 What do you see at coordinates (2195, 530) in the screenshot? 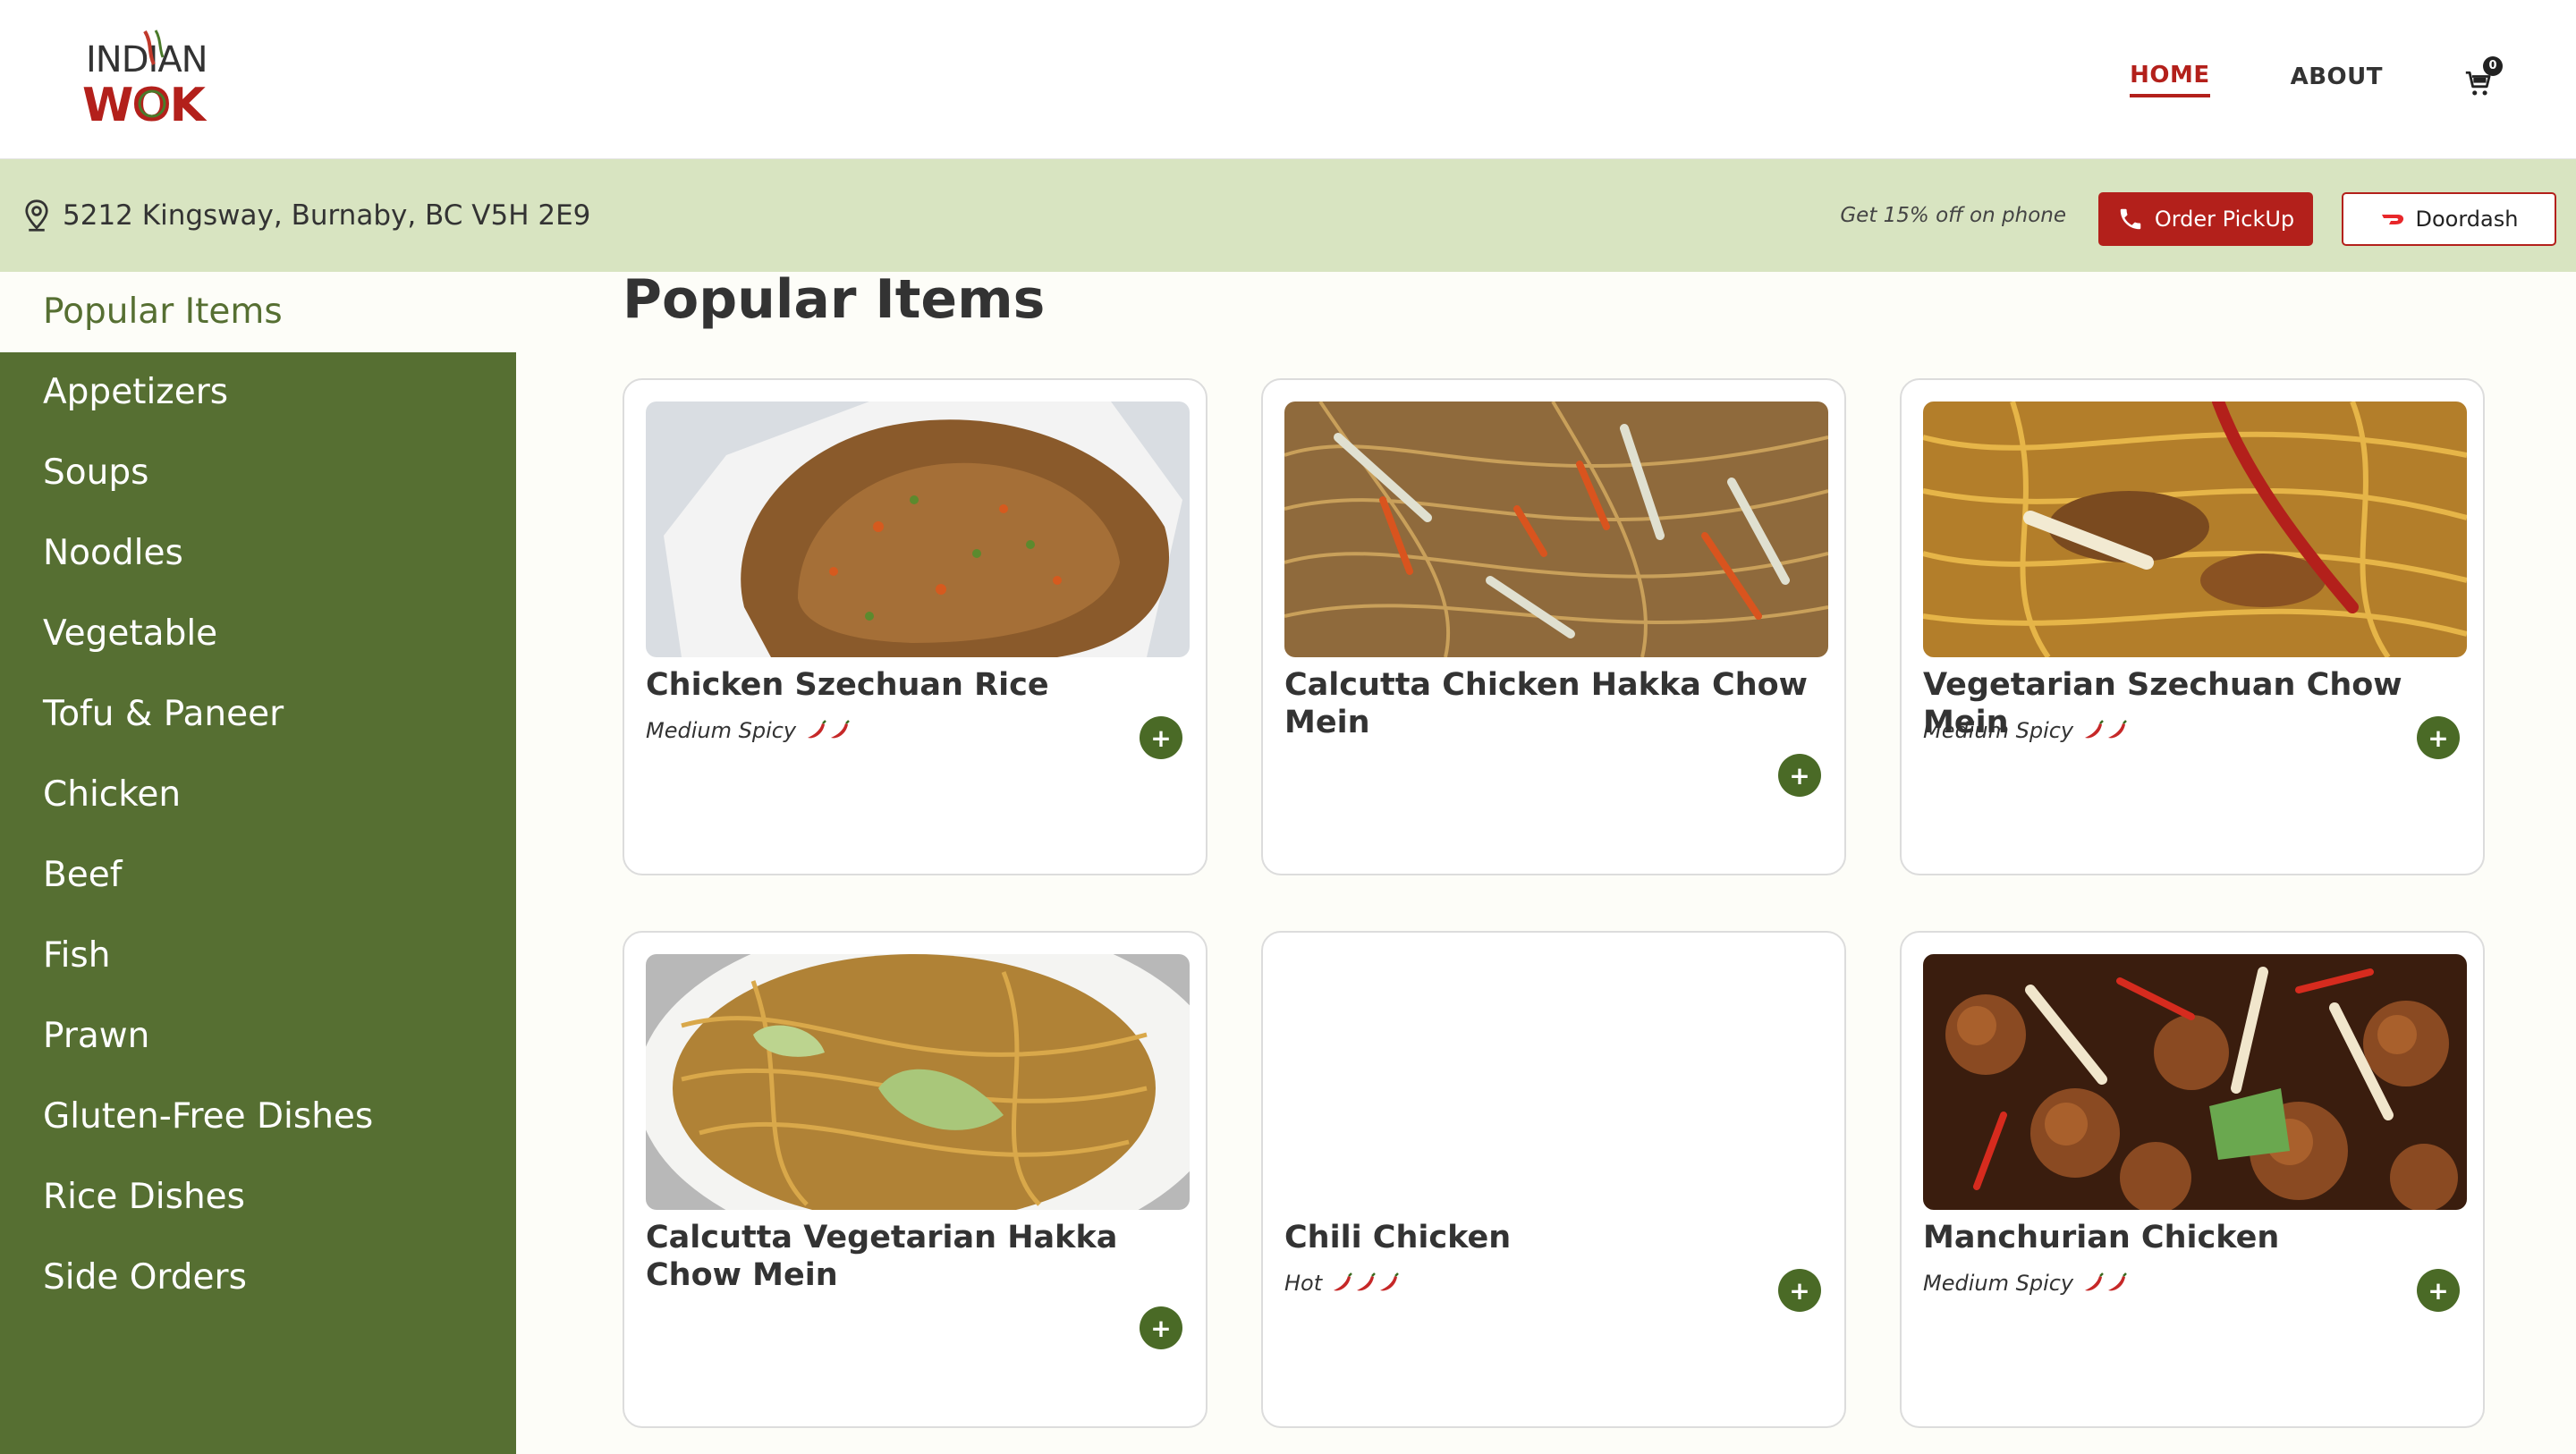
I see `szechuan-noodles-photo` at bounding box center [2195, 530].